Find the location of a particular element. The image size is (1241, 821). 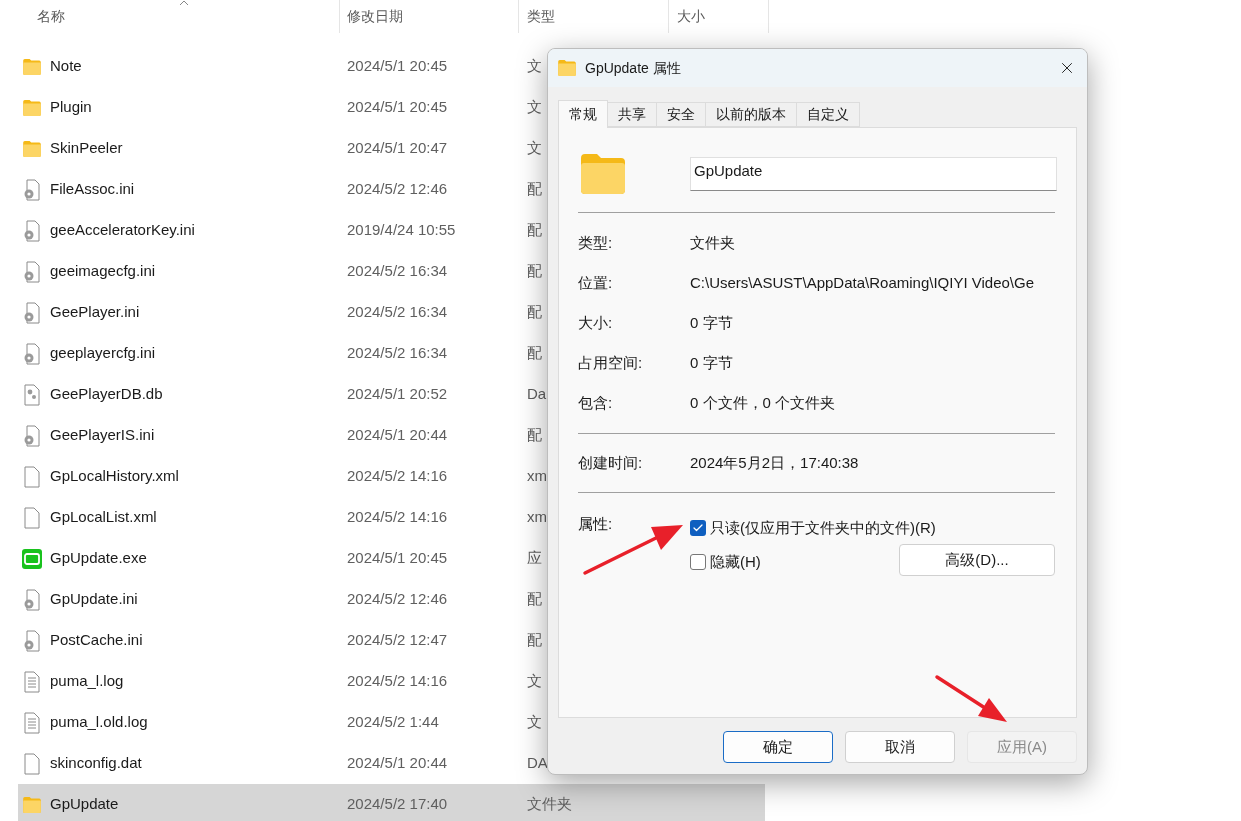

file-name: GpUpdate.exe is located at coordinates (98, 558).